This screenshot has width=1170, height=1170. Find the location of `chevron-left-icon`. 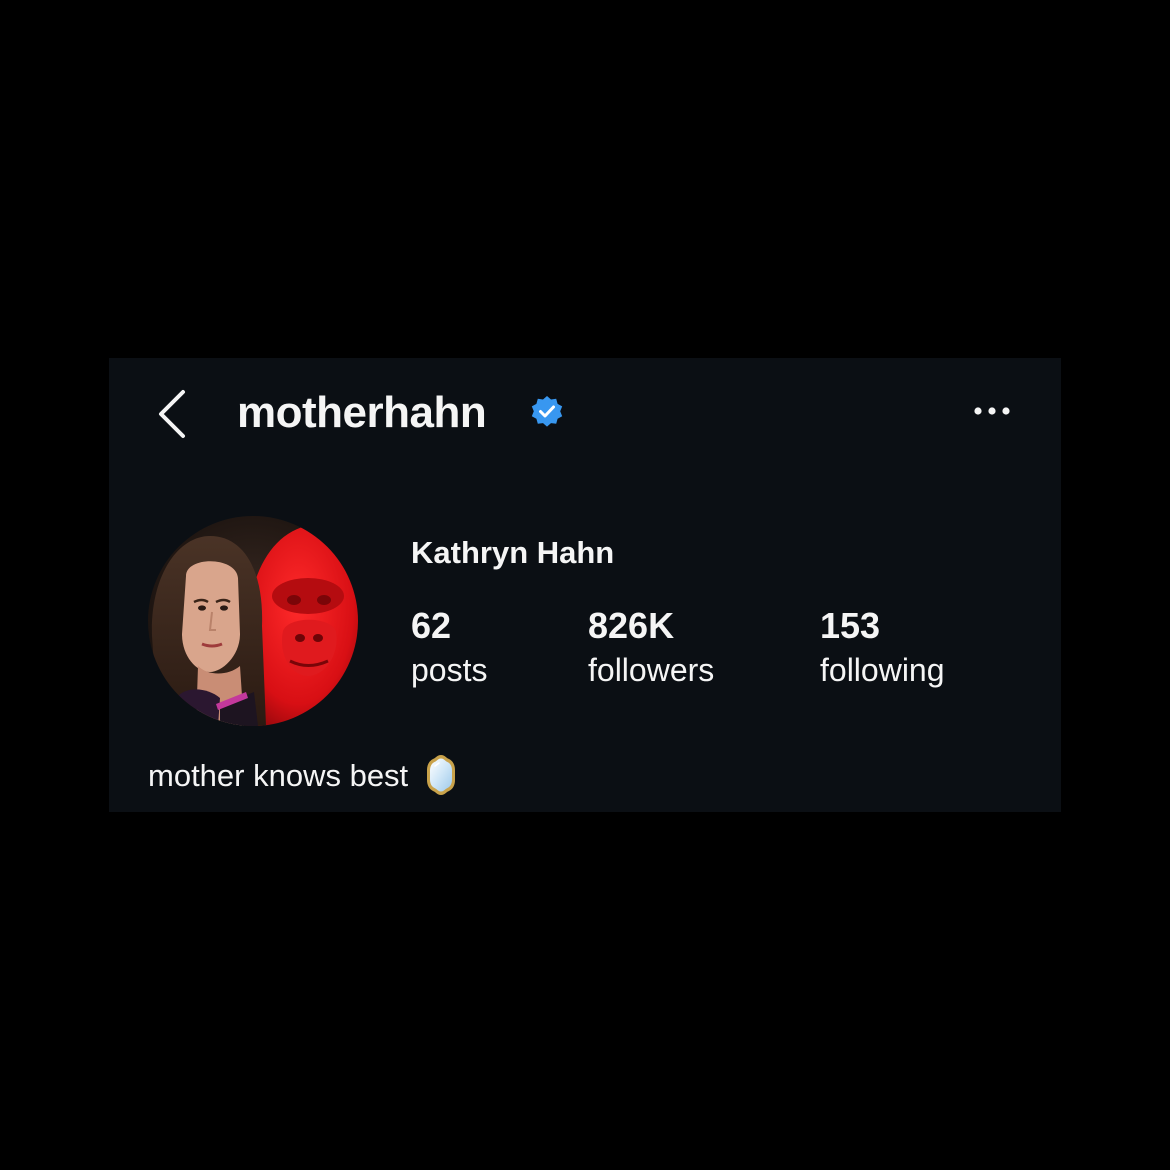

chevron-left-icon is located at coordinates (173, 414).